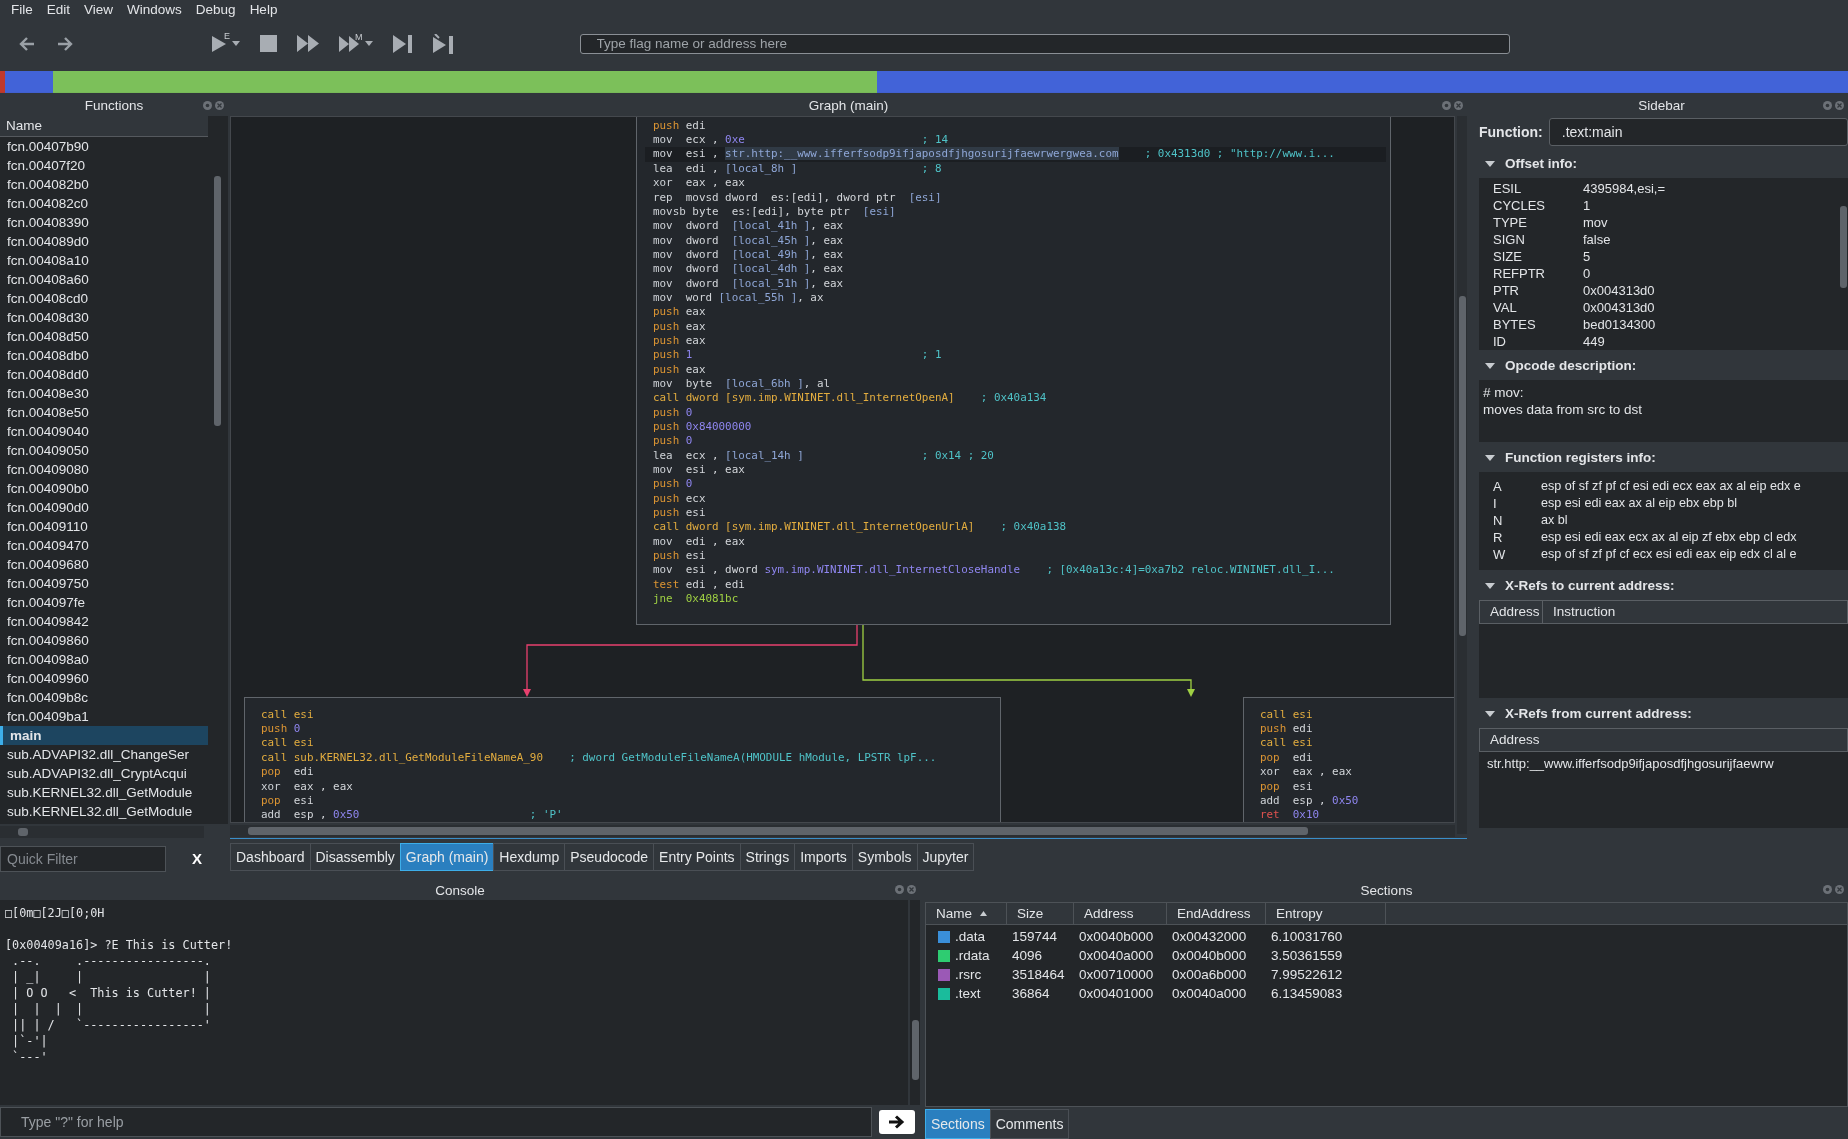 Image resolution: width=1848 pixels, height=1139 pixels. What do you see at coordinates (1579, 611) in the screenshot?
I see `column-header: Instruction` at bounding box center [1579, 611].